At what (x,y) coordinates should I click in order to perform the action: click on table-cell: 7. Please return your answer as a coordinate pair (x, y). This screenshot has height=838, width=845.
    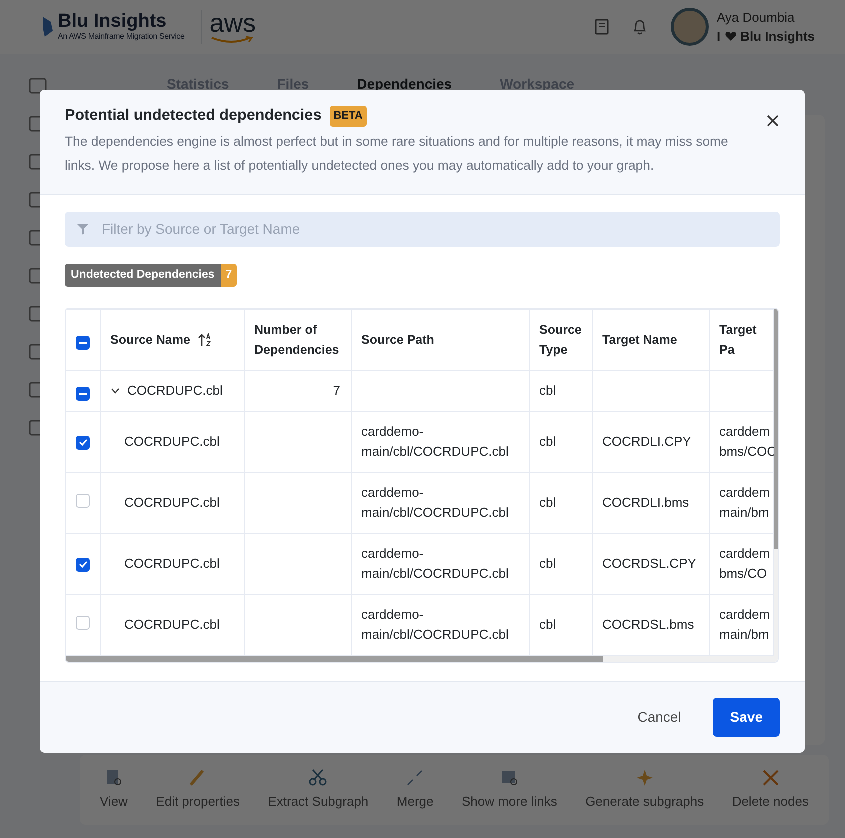
    Looking at the image, I should click on (336, 390).